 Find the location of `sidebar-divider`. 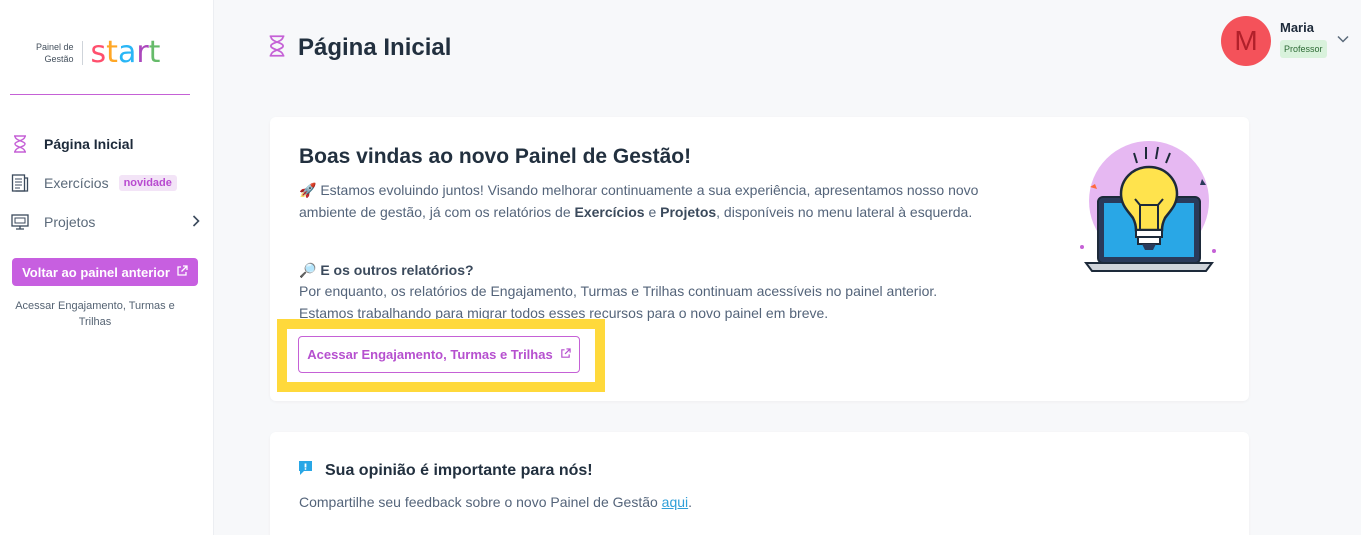

sidebar-divider is located at coordinates (100, 94).